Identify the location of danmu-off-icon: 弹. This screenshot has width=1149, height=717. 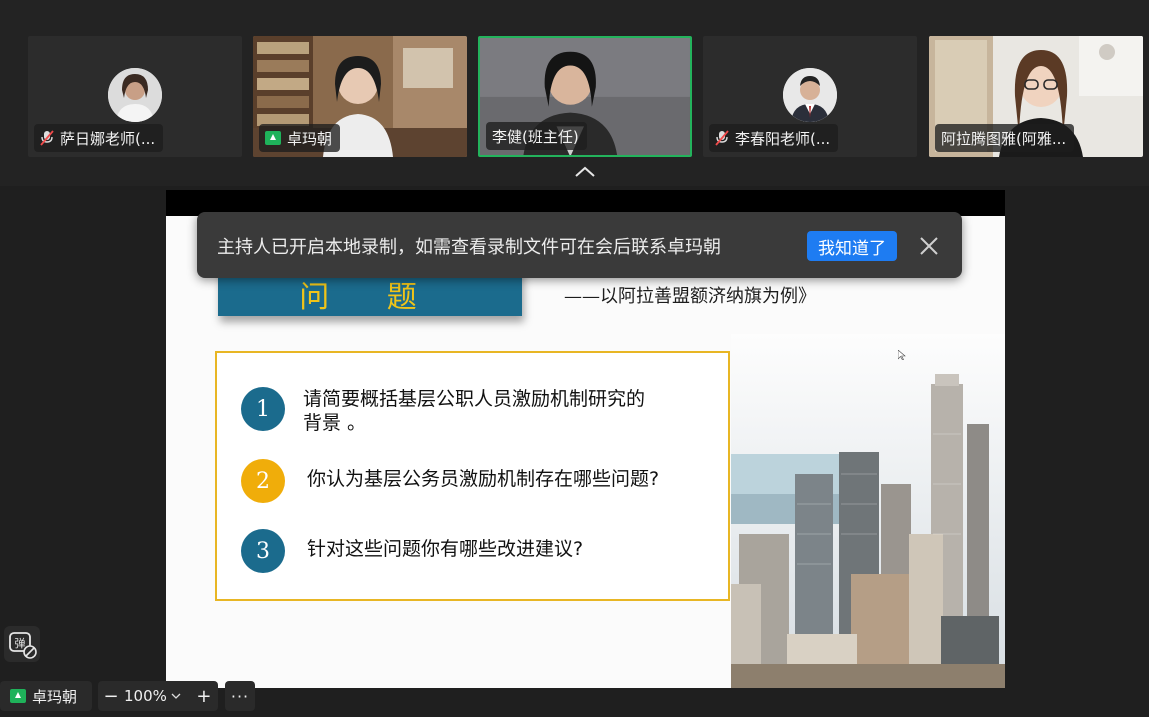
(23, 645).